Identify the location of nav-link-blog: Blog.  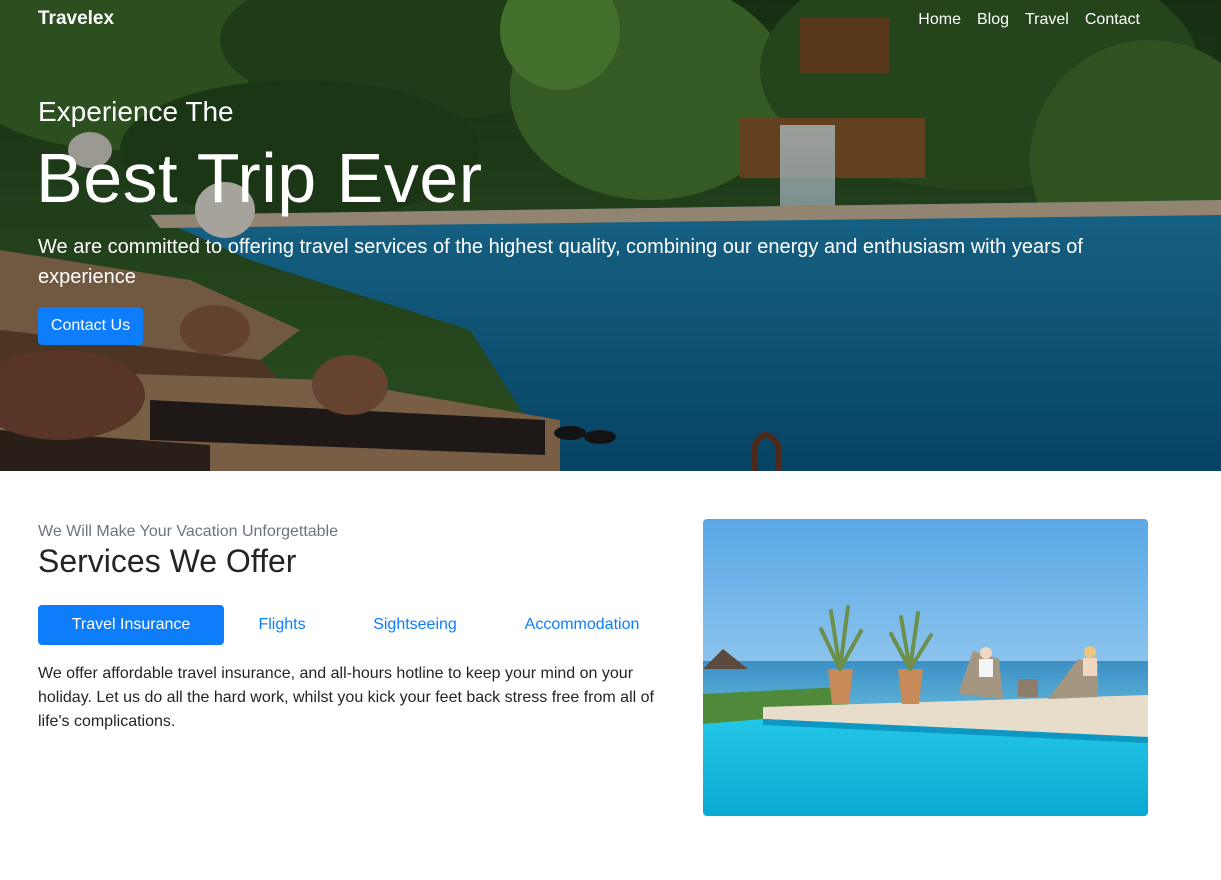
(993, 20).